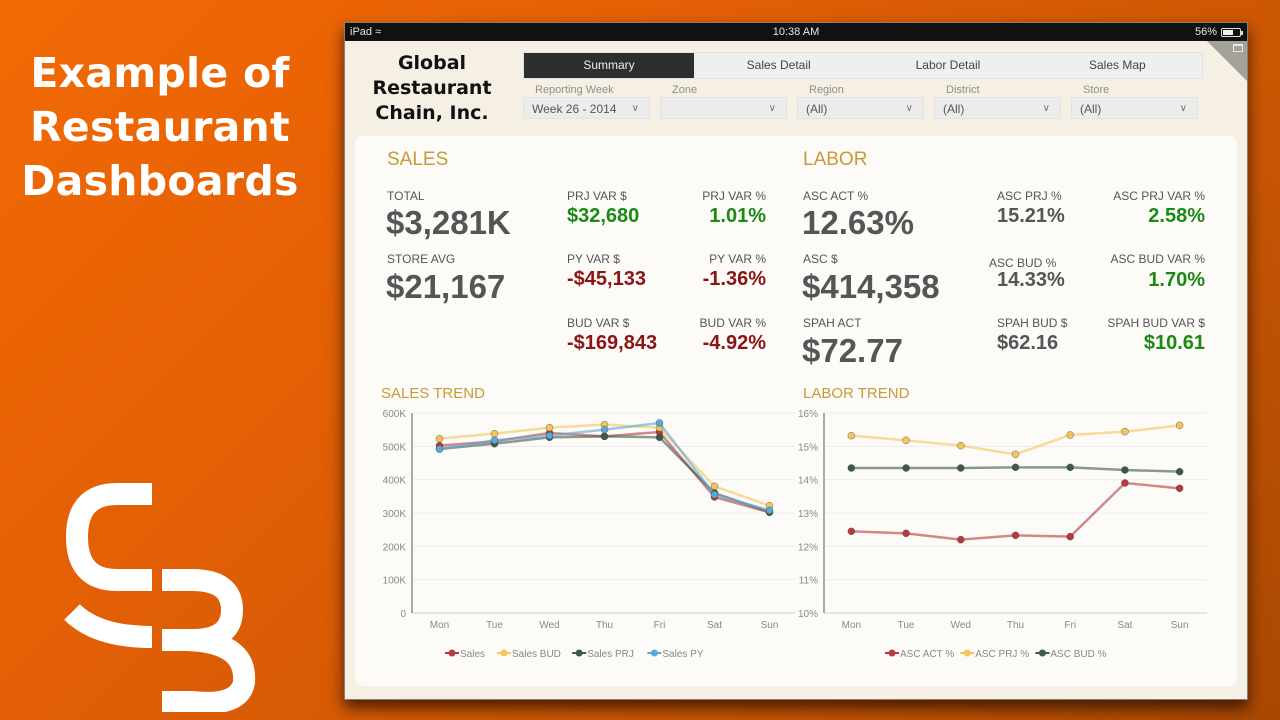 The image size is (1280, 720). I want to click on series-line, so click(1015, 440).